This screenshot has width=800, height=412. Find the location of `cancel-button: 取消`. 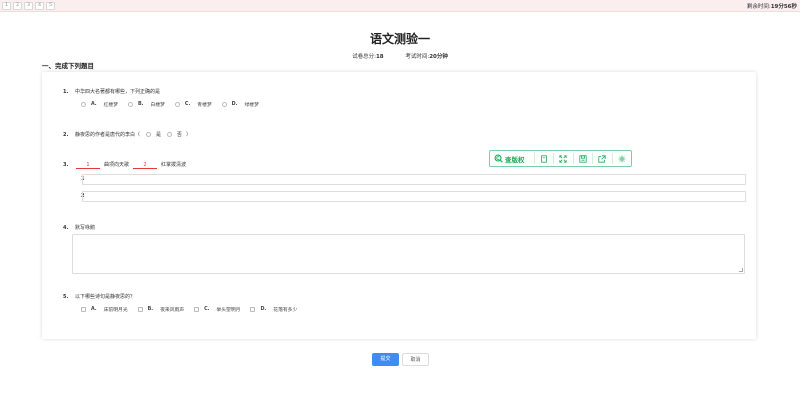

cancel-button: 取消 is located at coordinates (415, 359).